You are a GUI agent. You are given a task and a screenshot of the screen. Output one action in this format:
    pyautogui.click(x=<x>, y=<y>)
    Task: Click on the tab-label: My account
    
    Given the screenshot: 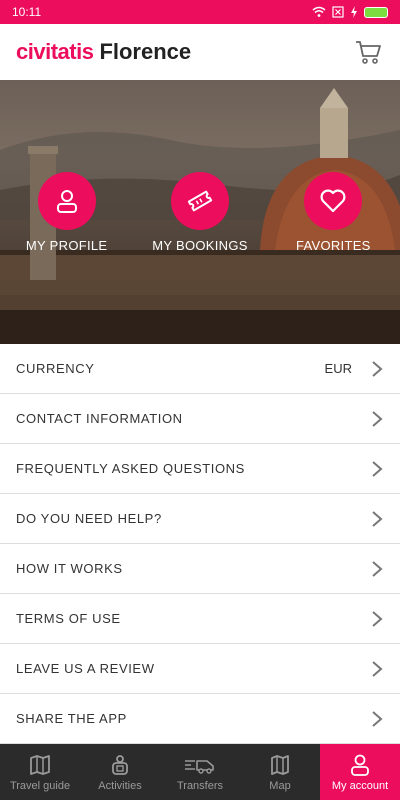 What is the action you would take?
    pyautogui.click(x=360, y=785)
    